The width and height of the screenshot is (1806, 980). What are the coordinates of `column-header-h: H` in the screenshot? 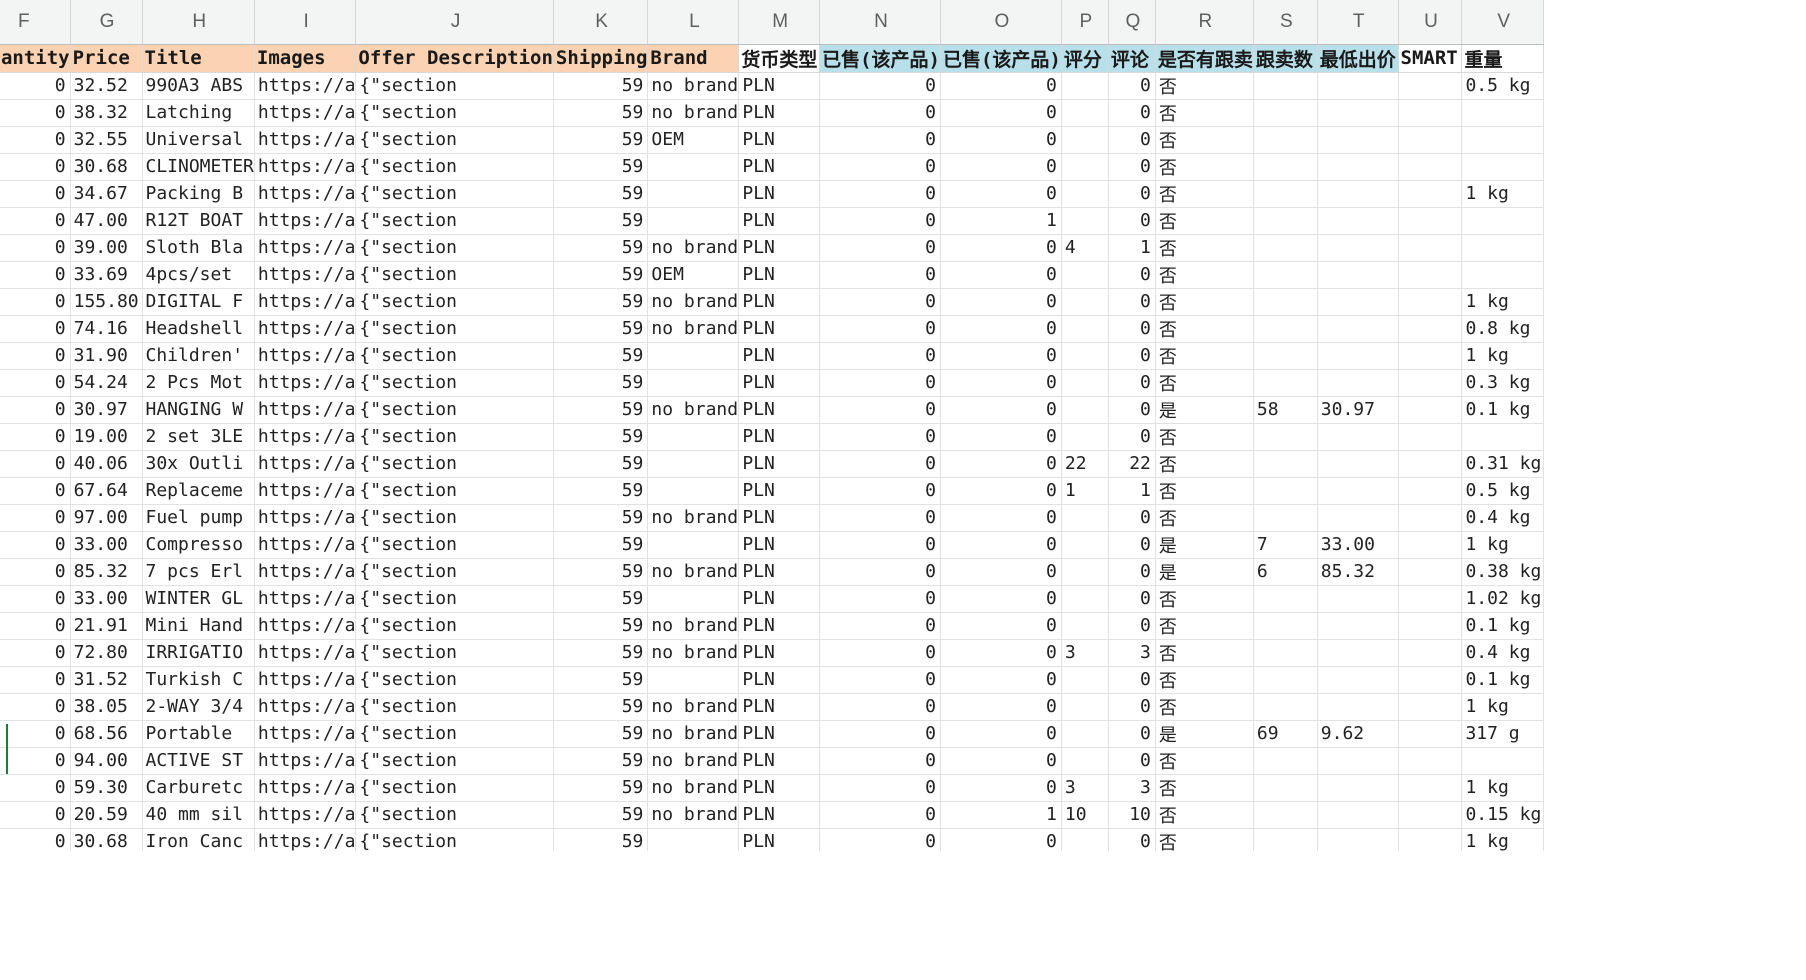 It's located at (198, 22).